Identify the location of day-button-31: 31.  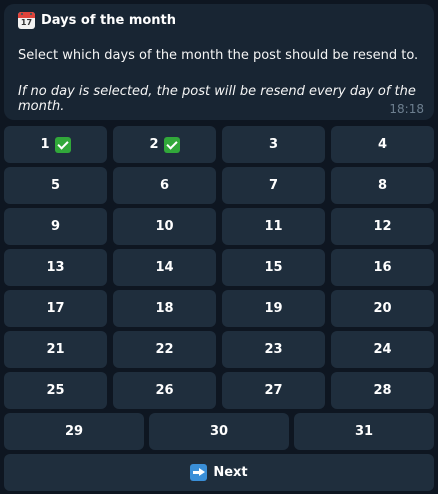
(364, 431).